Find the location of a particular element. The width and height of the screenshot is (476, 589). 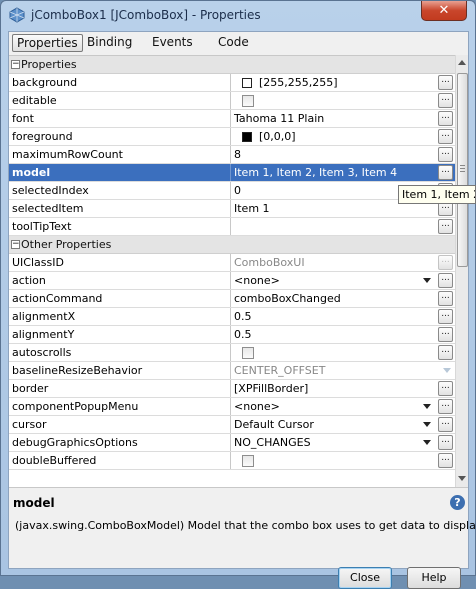

close-window-button: ✕ is located at coordinates (444, 11).